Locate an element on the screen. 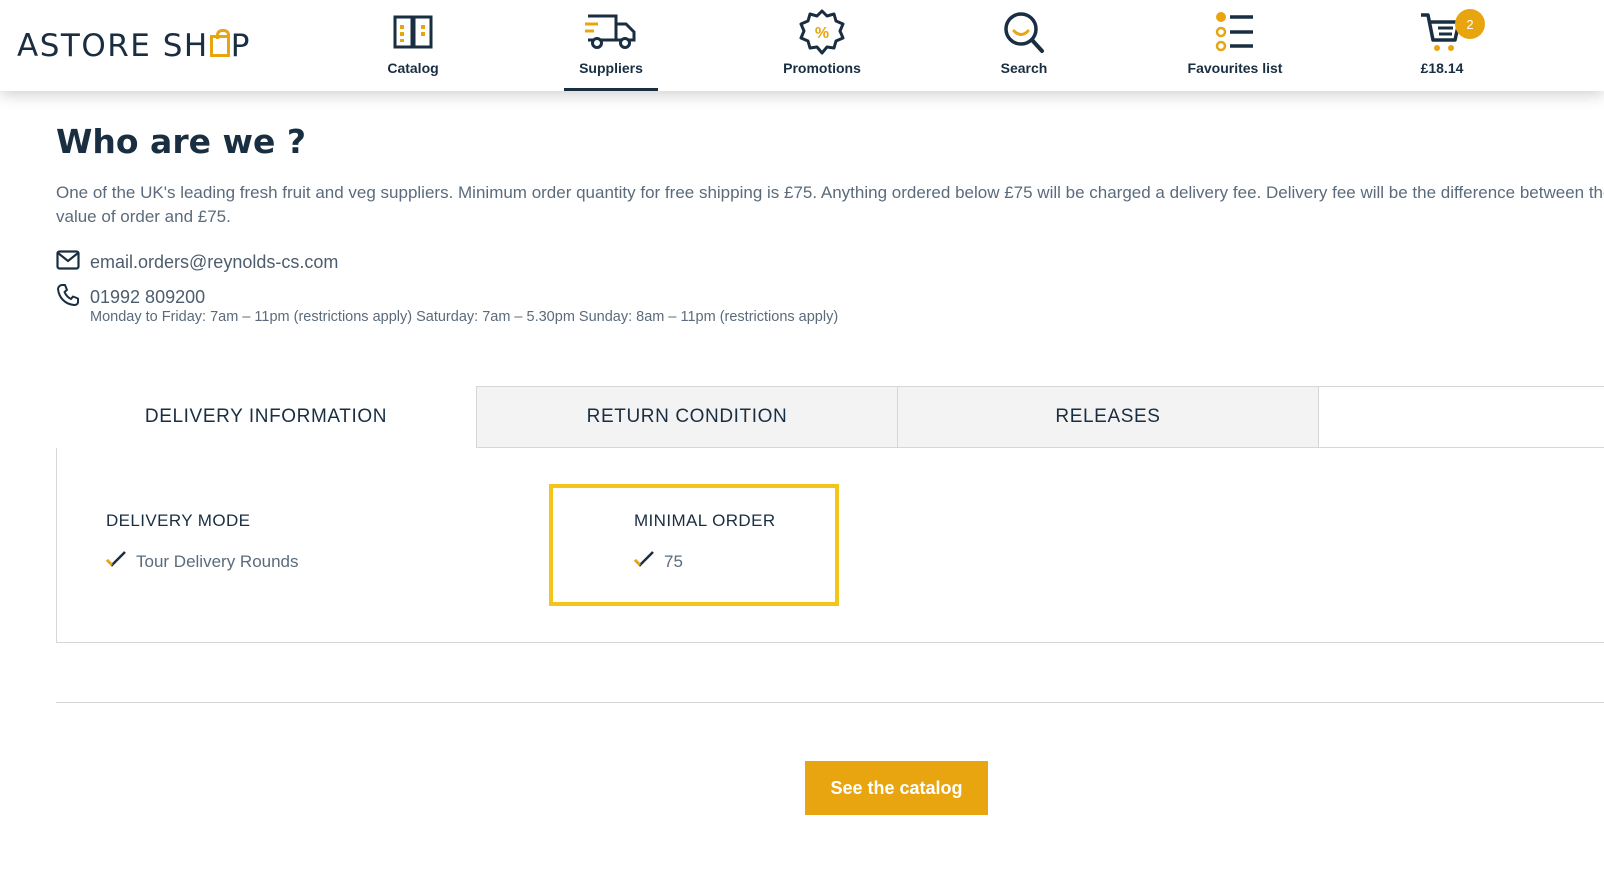  nav-label: Search is located at coordinates (1024, 68).